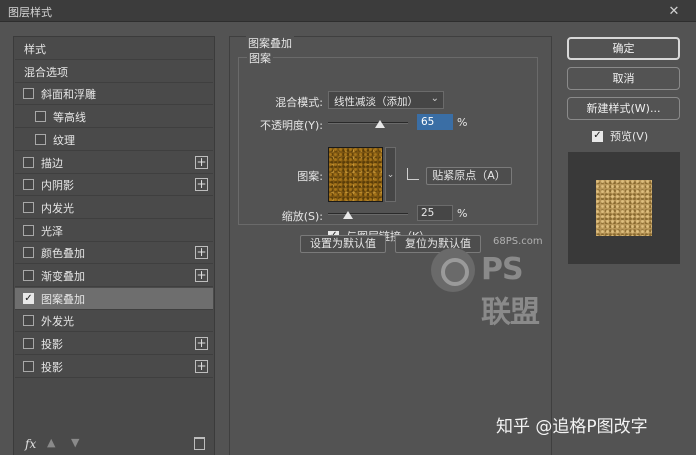 Image resolution: width=696 pixels, height=455 pixels. I want to click on sidebar-item-label: 渐变叠加, so click(63, 276).